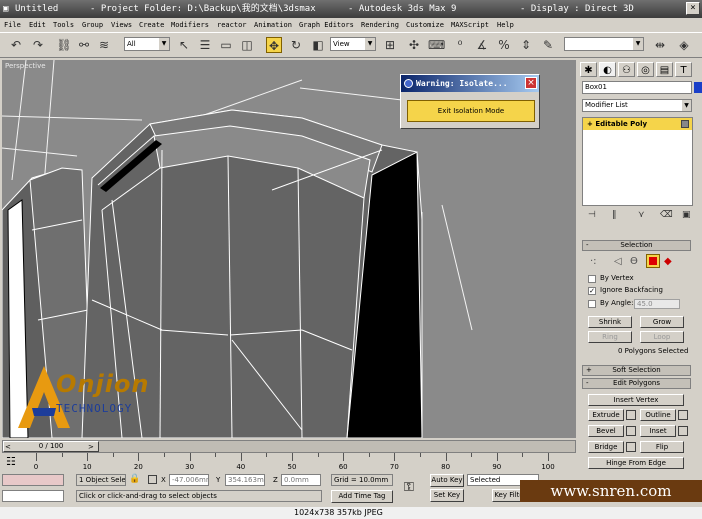  I want to click on select-object-icon: ↖, so click(184, 45).